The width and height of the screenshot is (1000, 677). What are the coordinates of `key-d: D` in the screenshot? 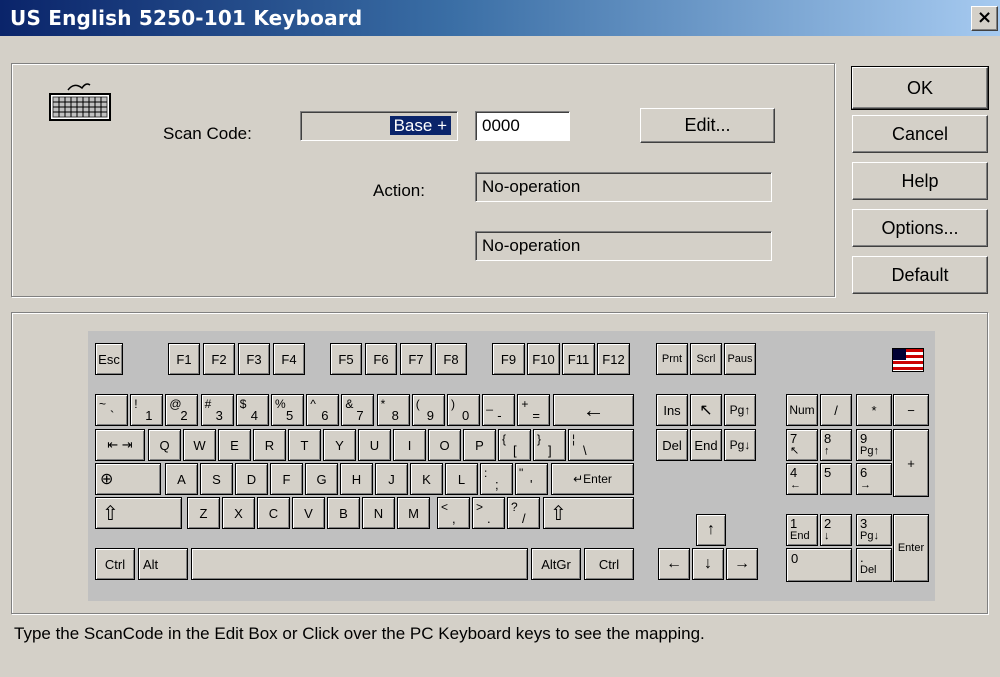 It's located at (251, 479).